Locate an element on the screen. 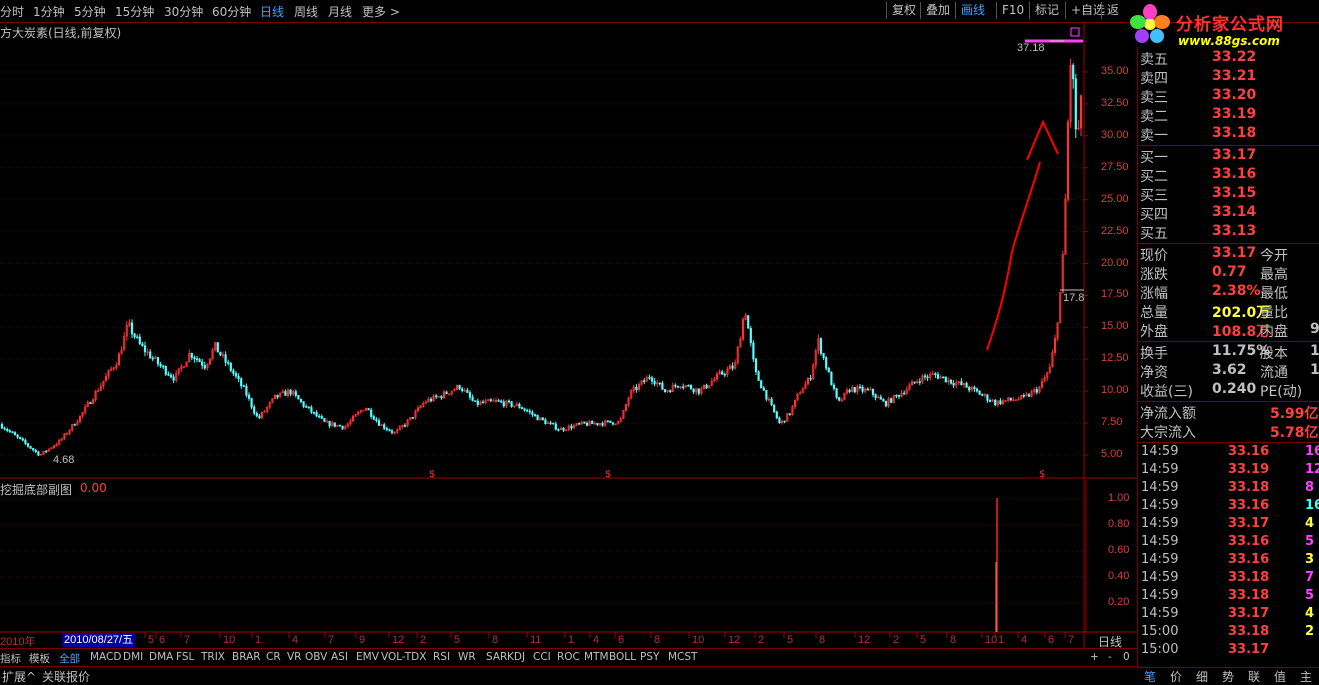 This screenshot has width=1319, height=685. period-tab: 周线 is located at coordinates (306, 11).